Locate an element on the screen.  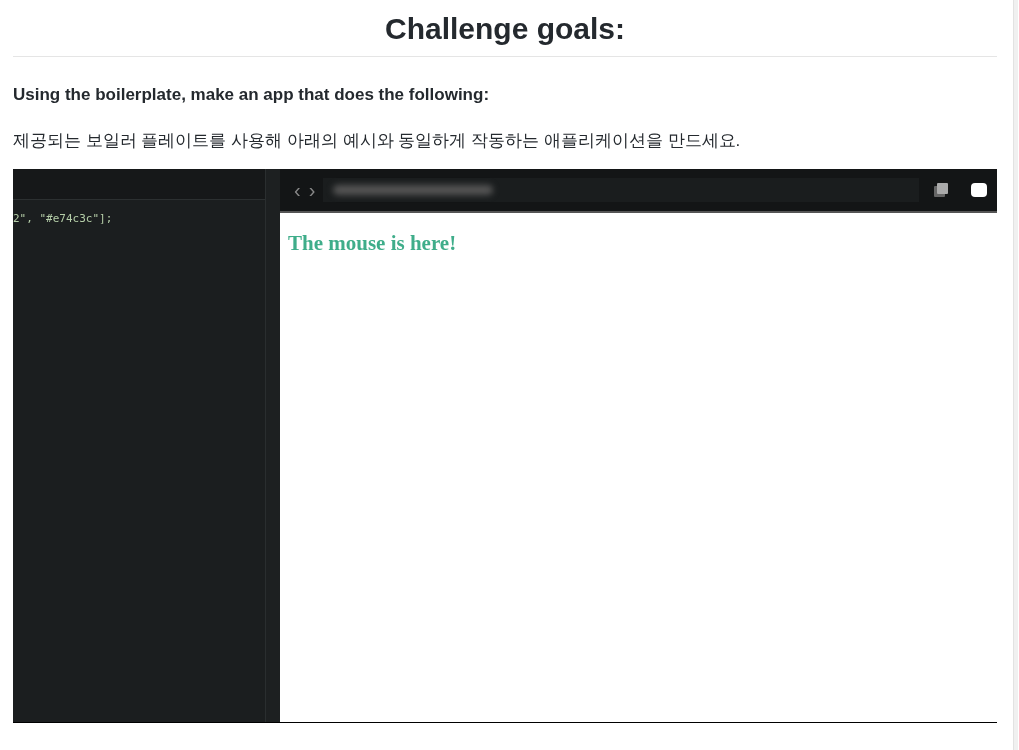
output-text: The mouse is here! is located at coordinates (373, 243).